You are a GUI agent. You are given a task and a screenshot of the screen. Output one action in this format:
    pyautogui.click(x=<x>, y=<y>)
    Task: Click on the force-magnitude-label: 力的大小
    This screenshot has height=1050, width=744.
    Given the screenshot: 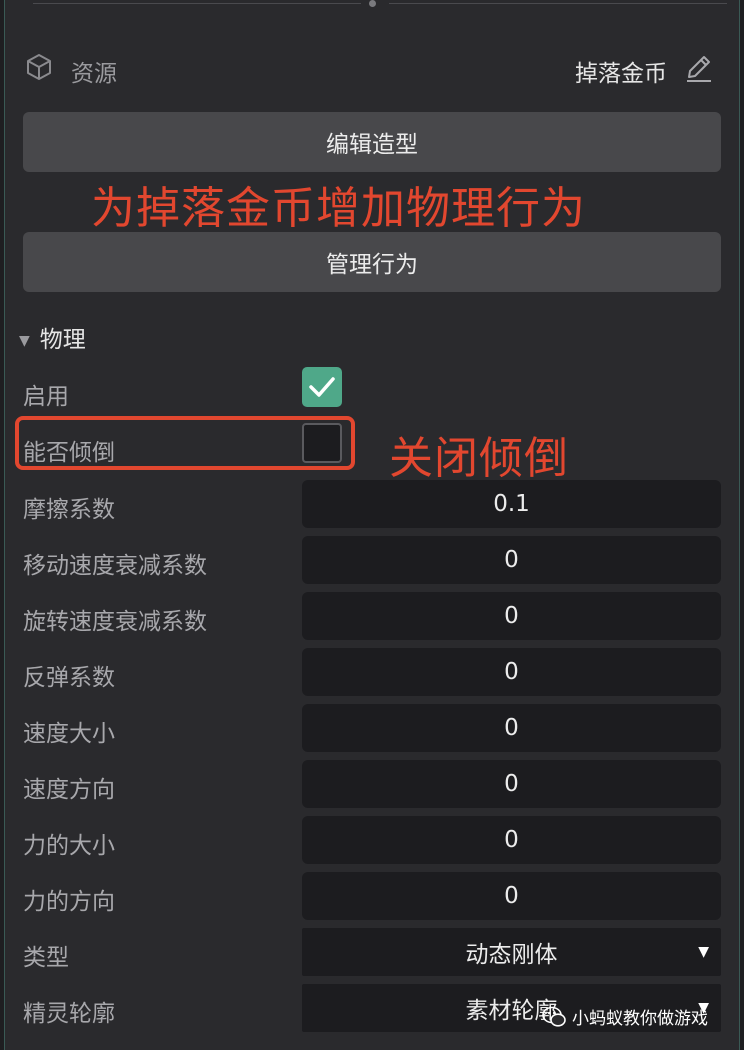 What is the action you would take?
    pyautogui.click(x=69, y=846)
    